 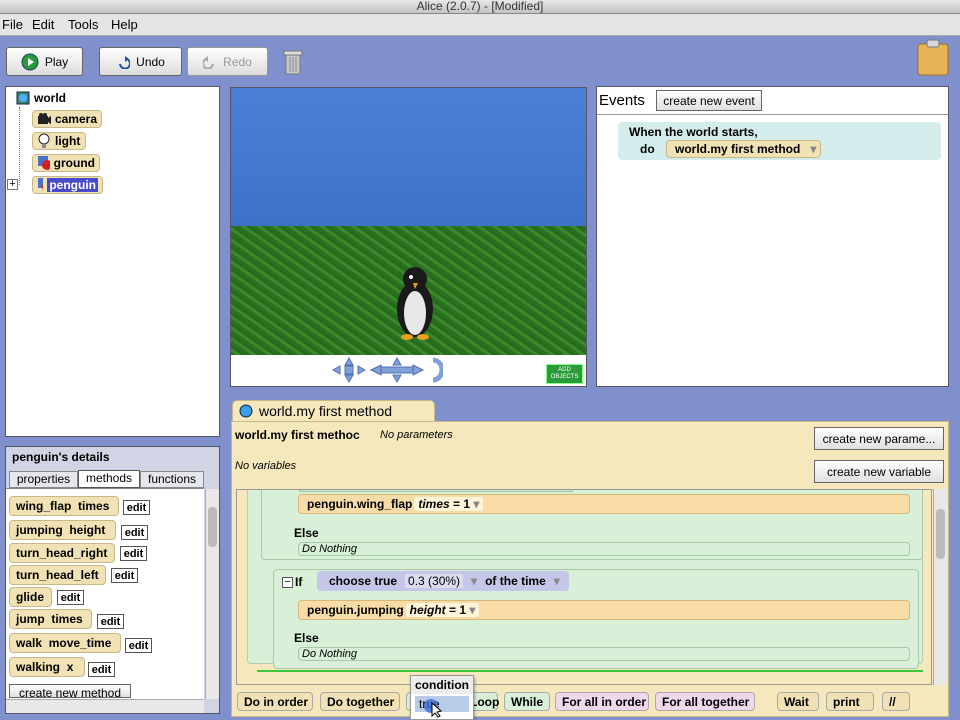 What do you see at coordinates (39, 530) in the screenshot?
I see `method-name: jumping` at bounding box center [39, 530].